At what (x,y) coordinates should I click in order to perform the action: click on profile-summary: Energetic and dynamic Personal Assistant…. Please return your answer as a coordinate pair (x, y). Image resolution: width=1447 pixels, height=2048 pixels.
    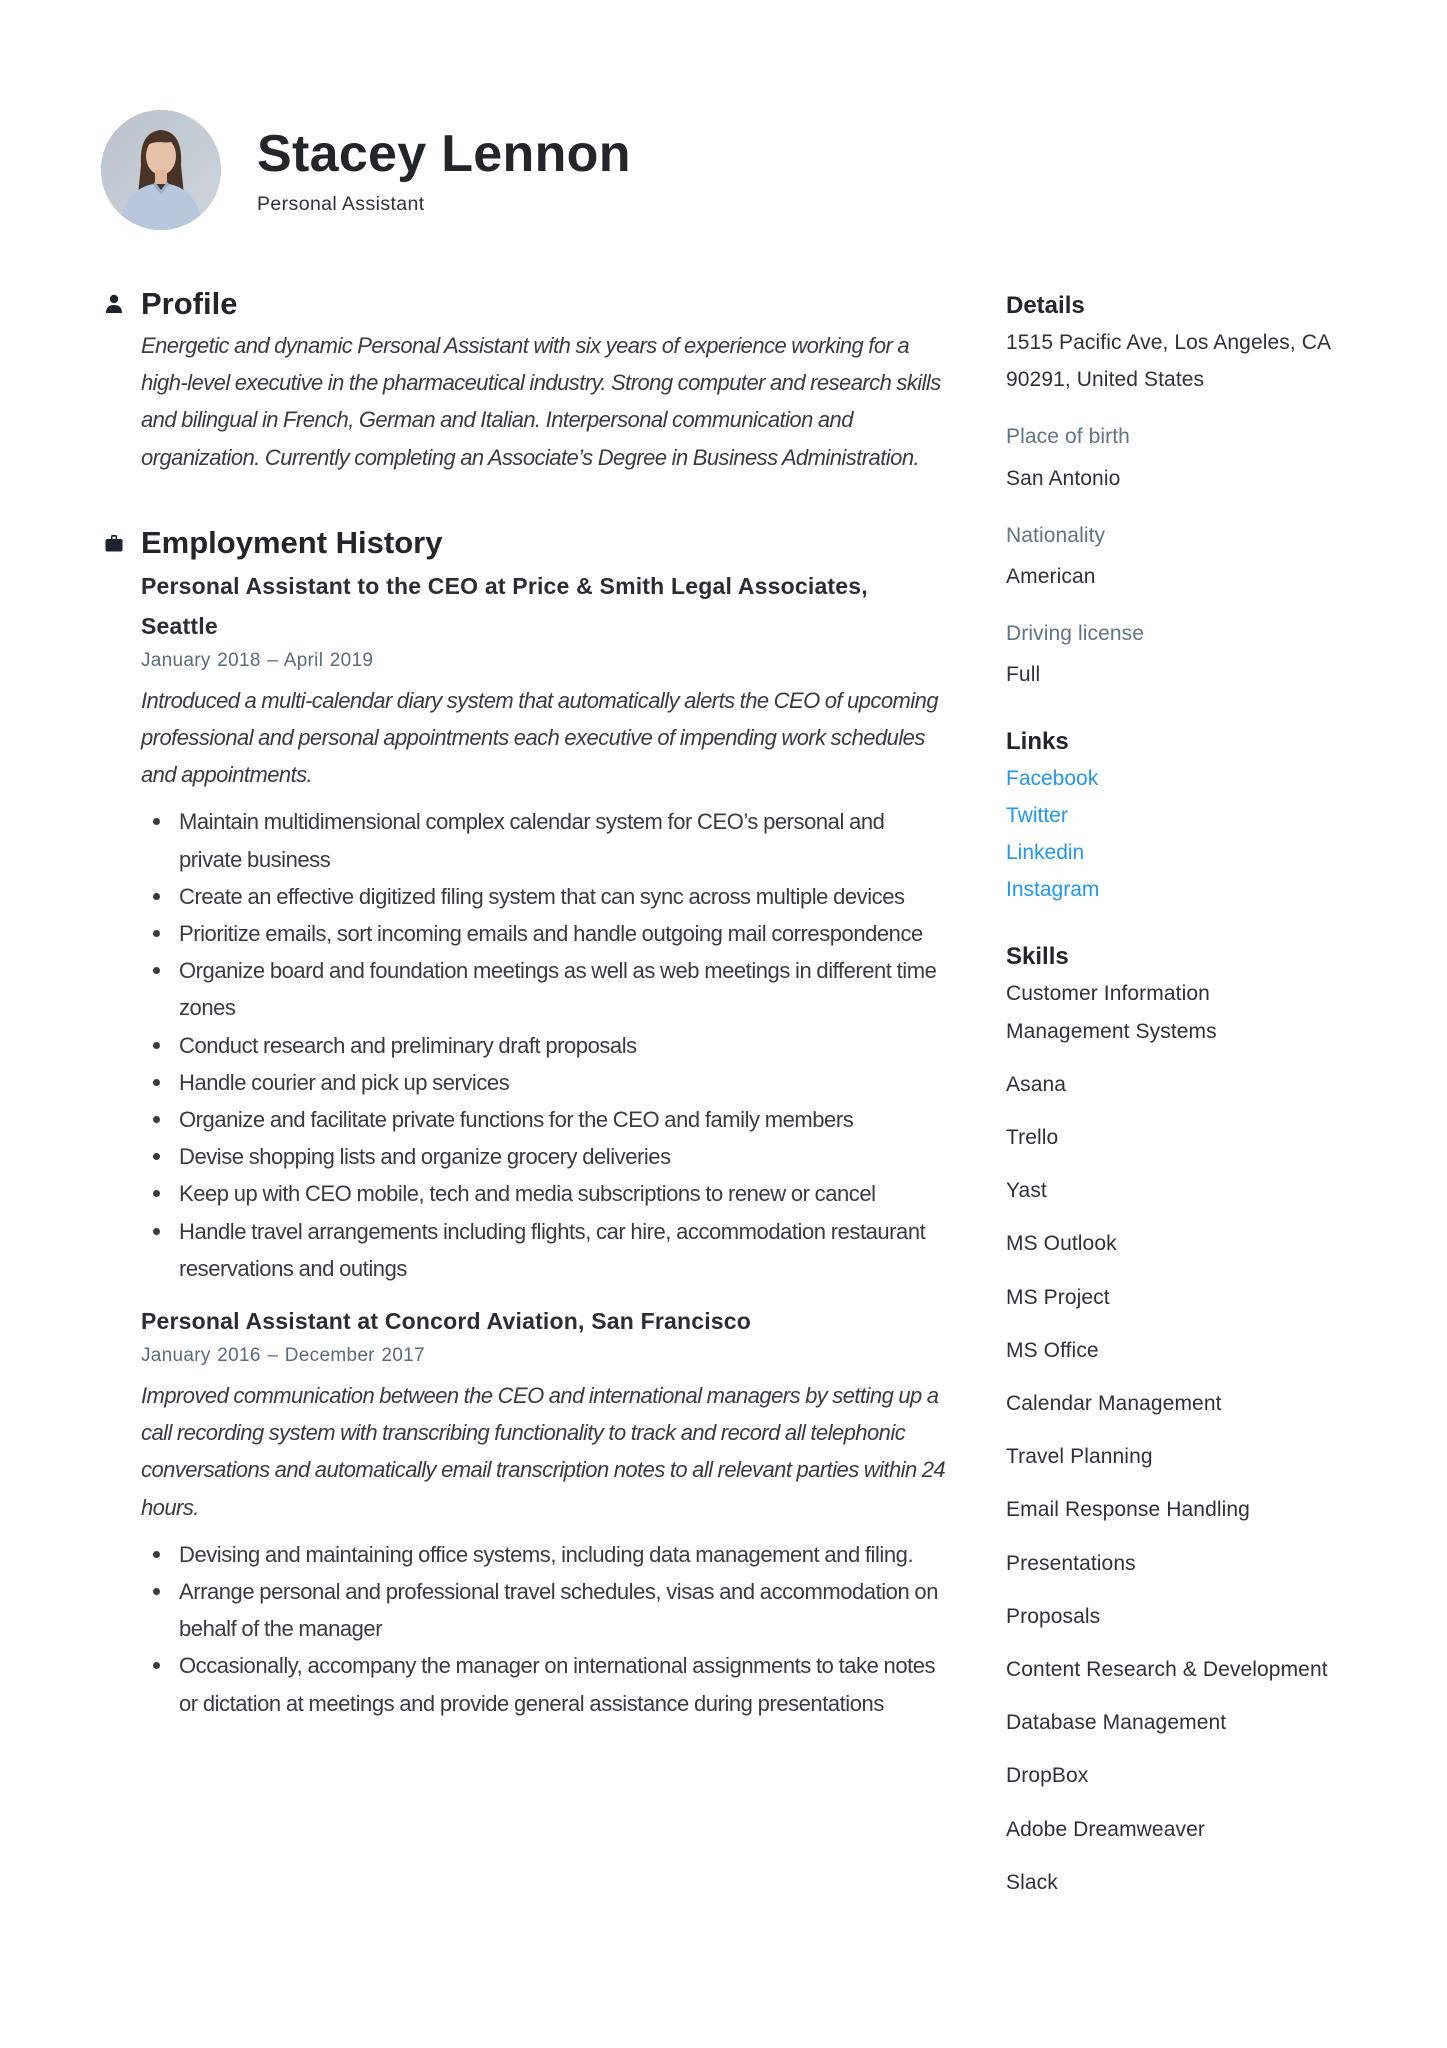
    Looking at the image, I should click on (541, 401).